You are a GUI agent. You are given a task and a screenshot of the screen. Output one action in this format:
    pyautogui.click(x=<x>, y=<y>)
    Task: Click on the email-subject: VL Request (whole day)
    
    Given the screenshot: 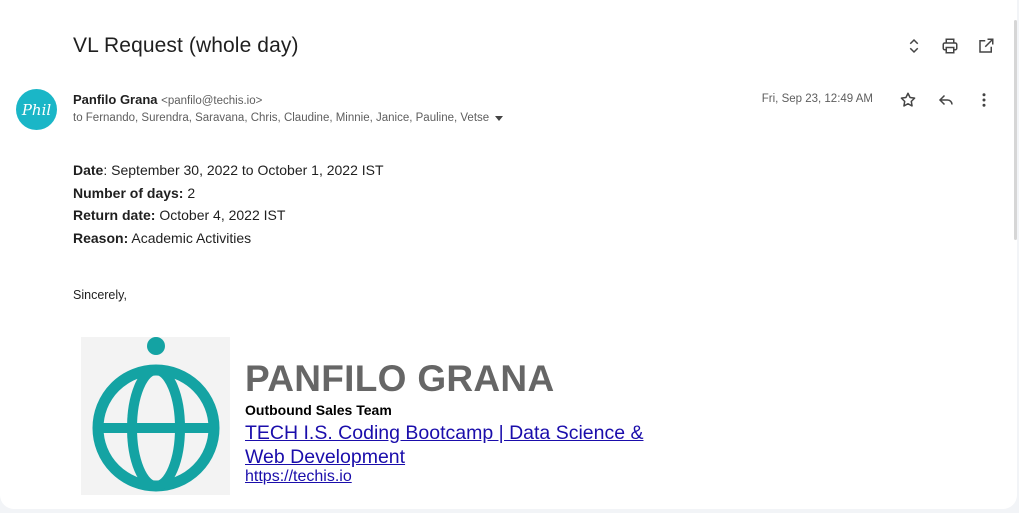 What is the action you would take?
    pyautogui.click(x=186, y=45)
    